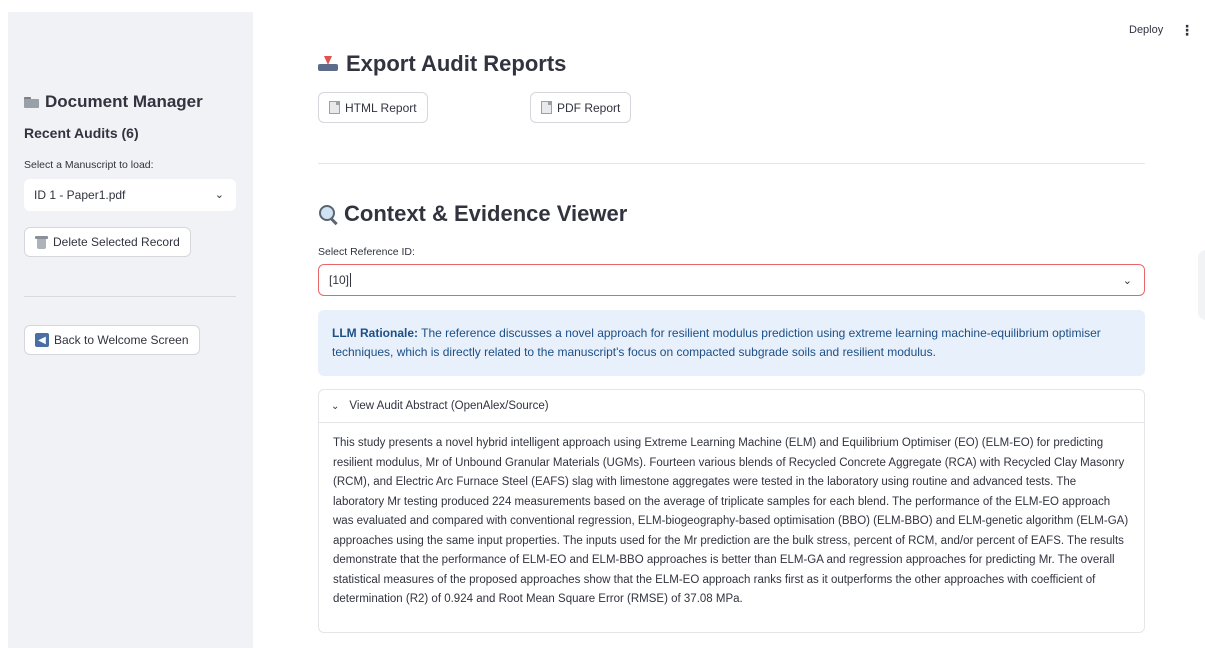 This screenshot has width=1205, height=648. I want to click on section-divider, so click(731, 163).